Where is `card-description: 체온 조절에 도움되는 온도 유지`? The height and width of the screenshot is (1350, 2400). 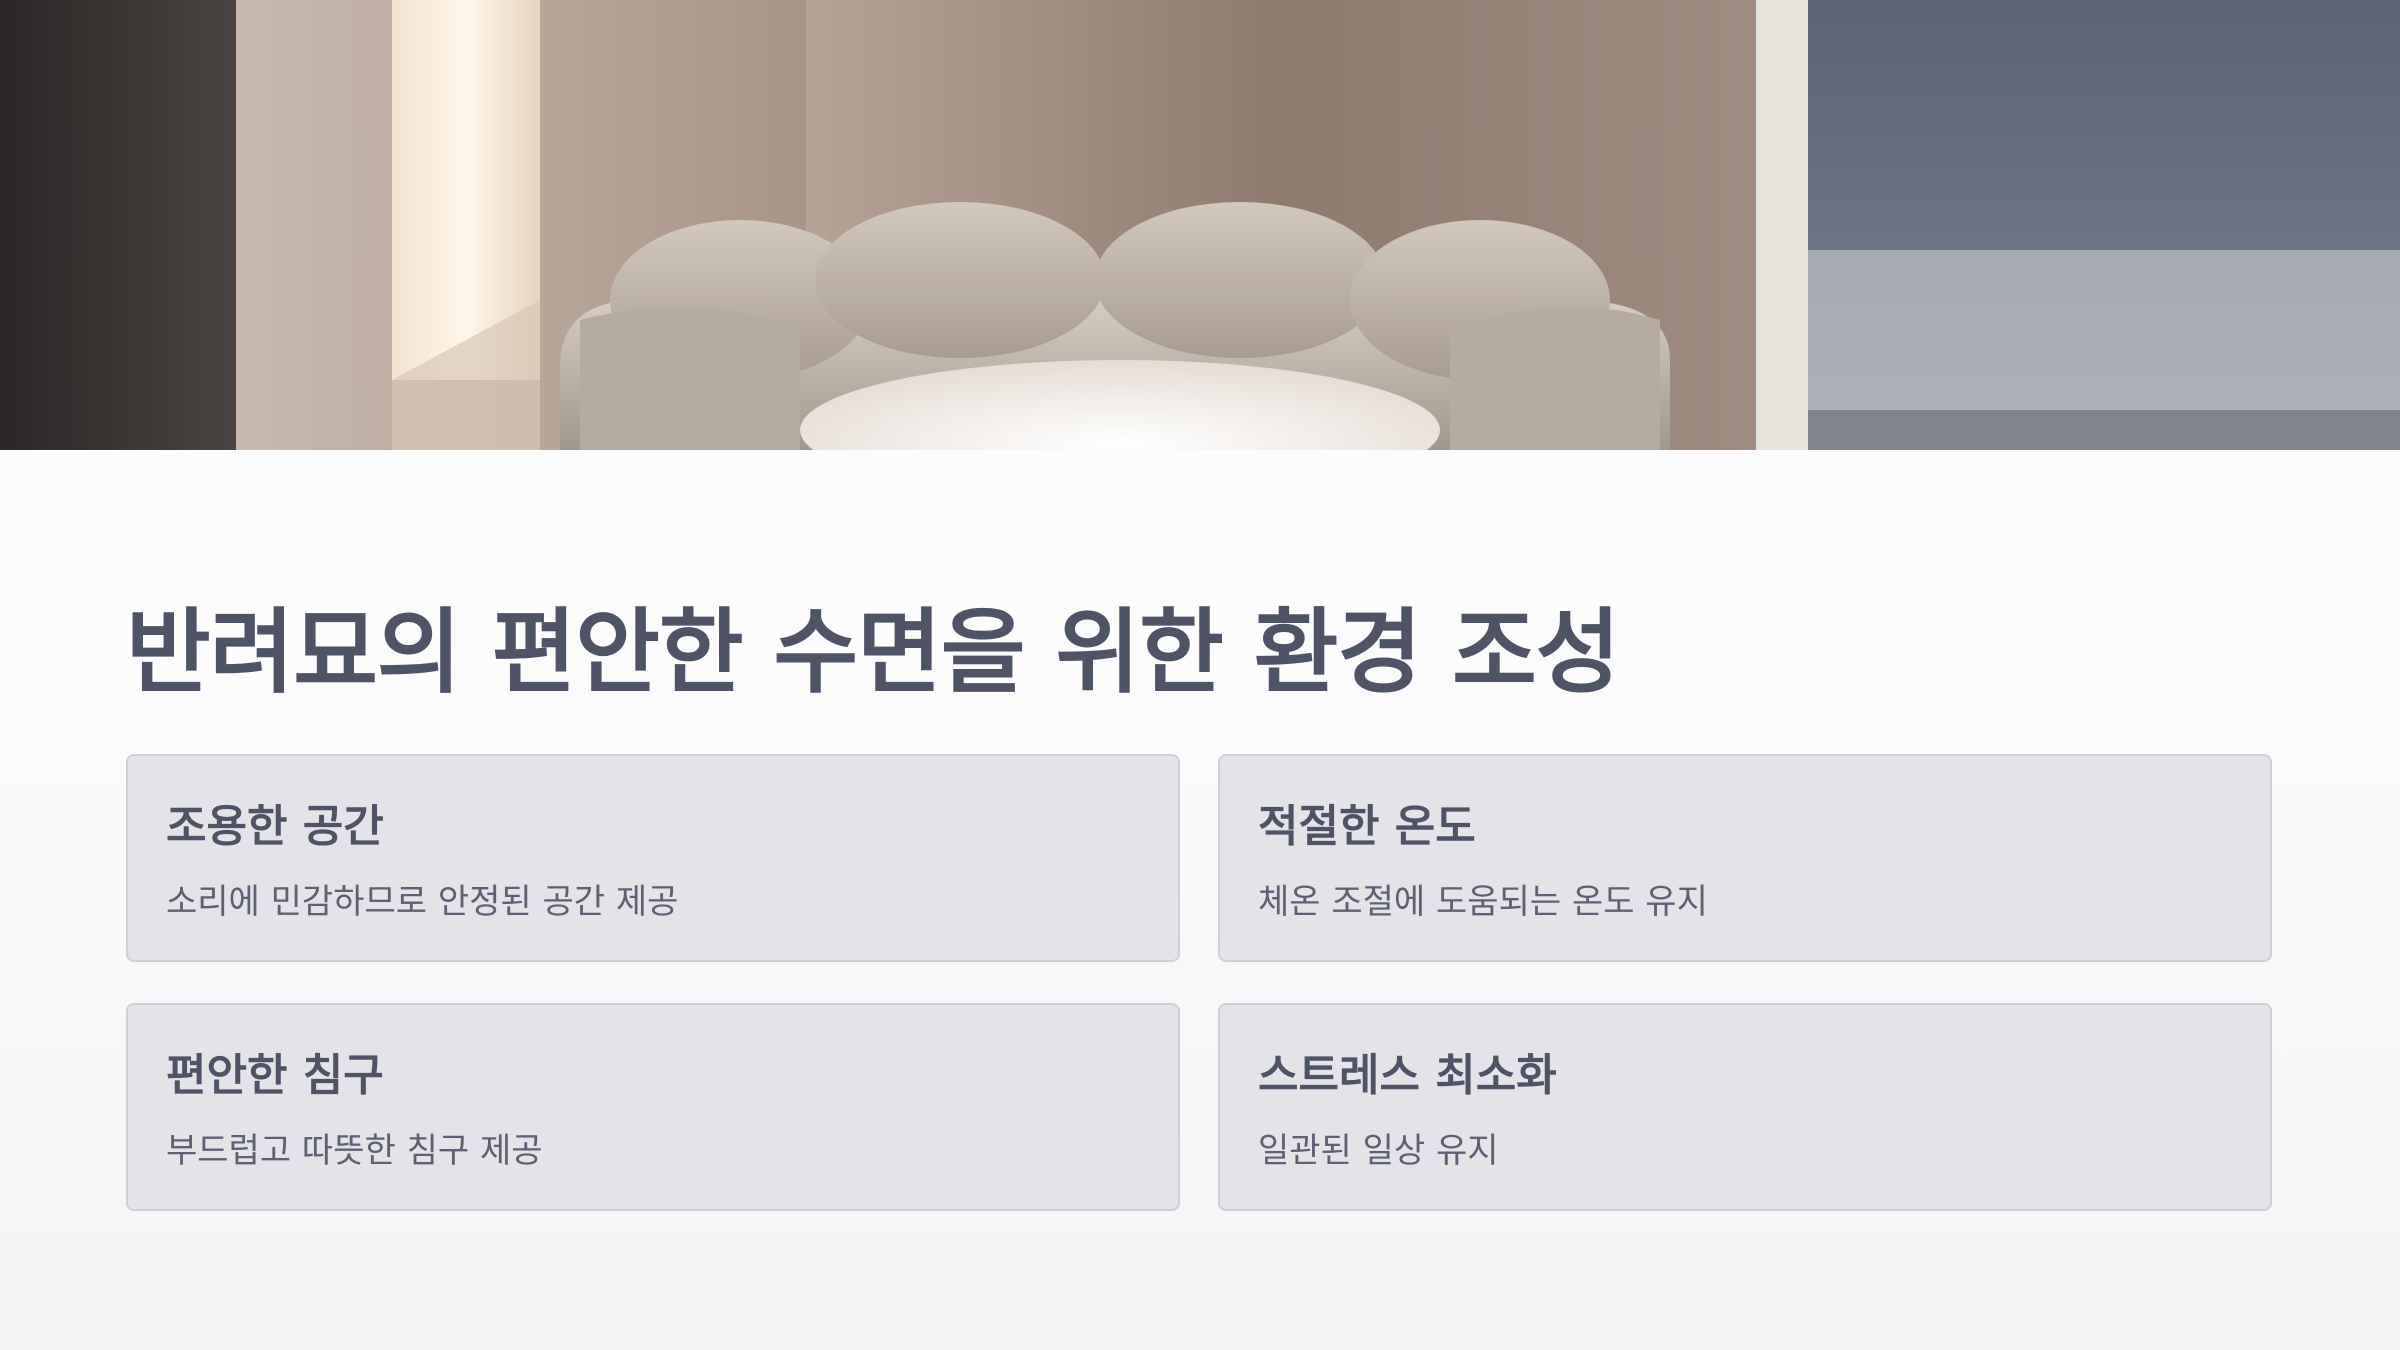
card-description: 체온 조절에 도움되는 온도 유지 is located at coordinates (1483, 902).